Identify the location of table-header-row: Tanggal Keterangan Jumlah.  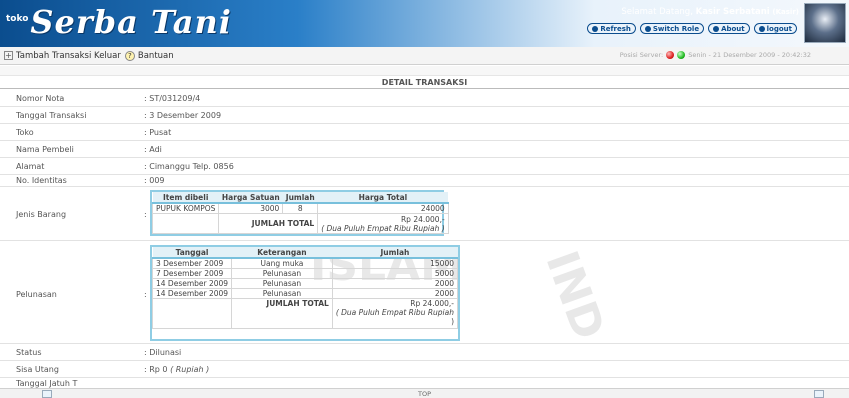
(305, 253).